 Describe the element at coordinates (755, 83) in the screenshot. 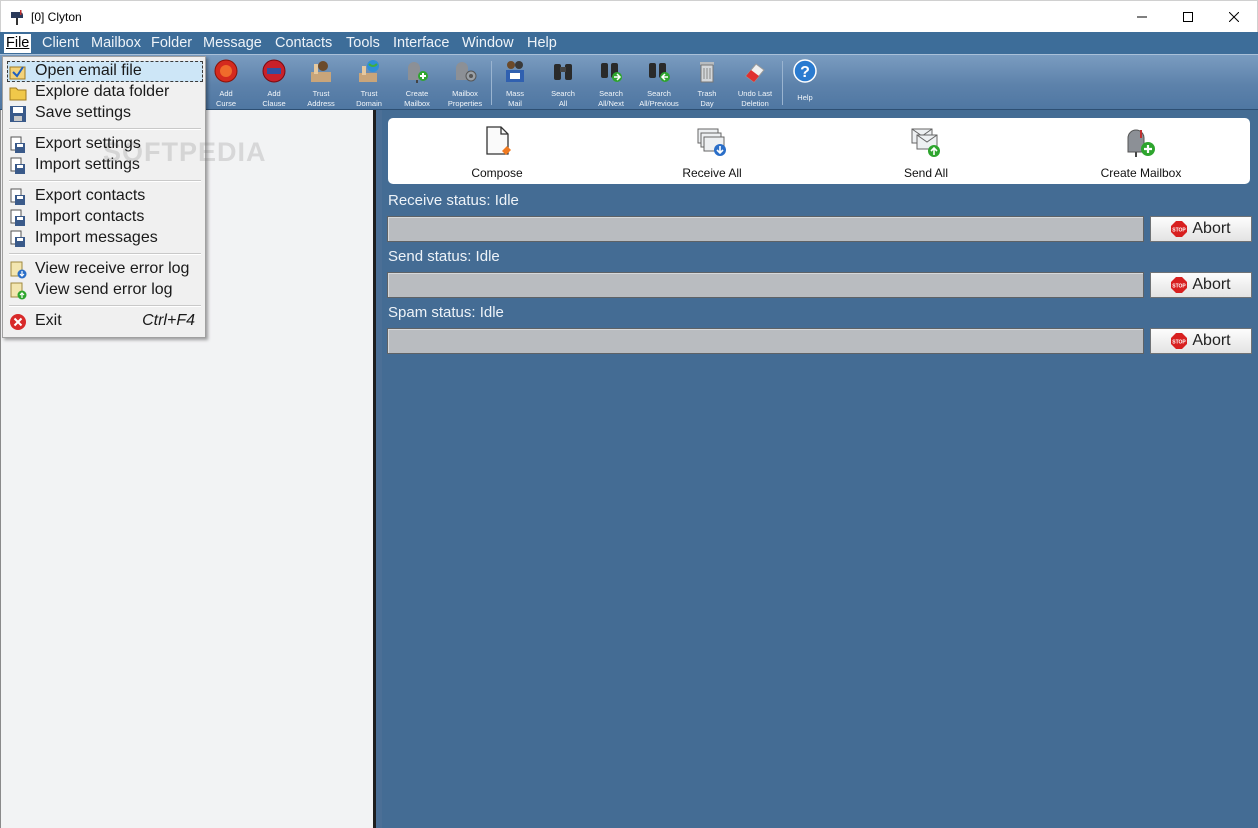

I see `undo-deletion-button: Undo Last Deletion` at that location.